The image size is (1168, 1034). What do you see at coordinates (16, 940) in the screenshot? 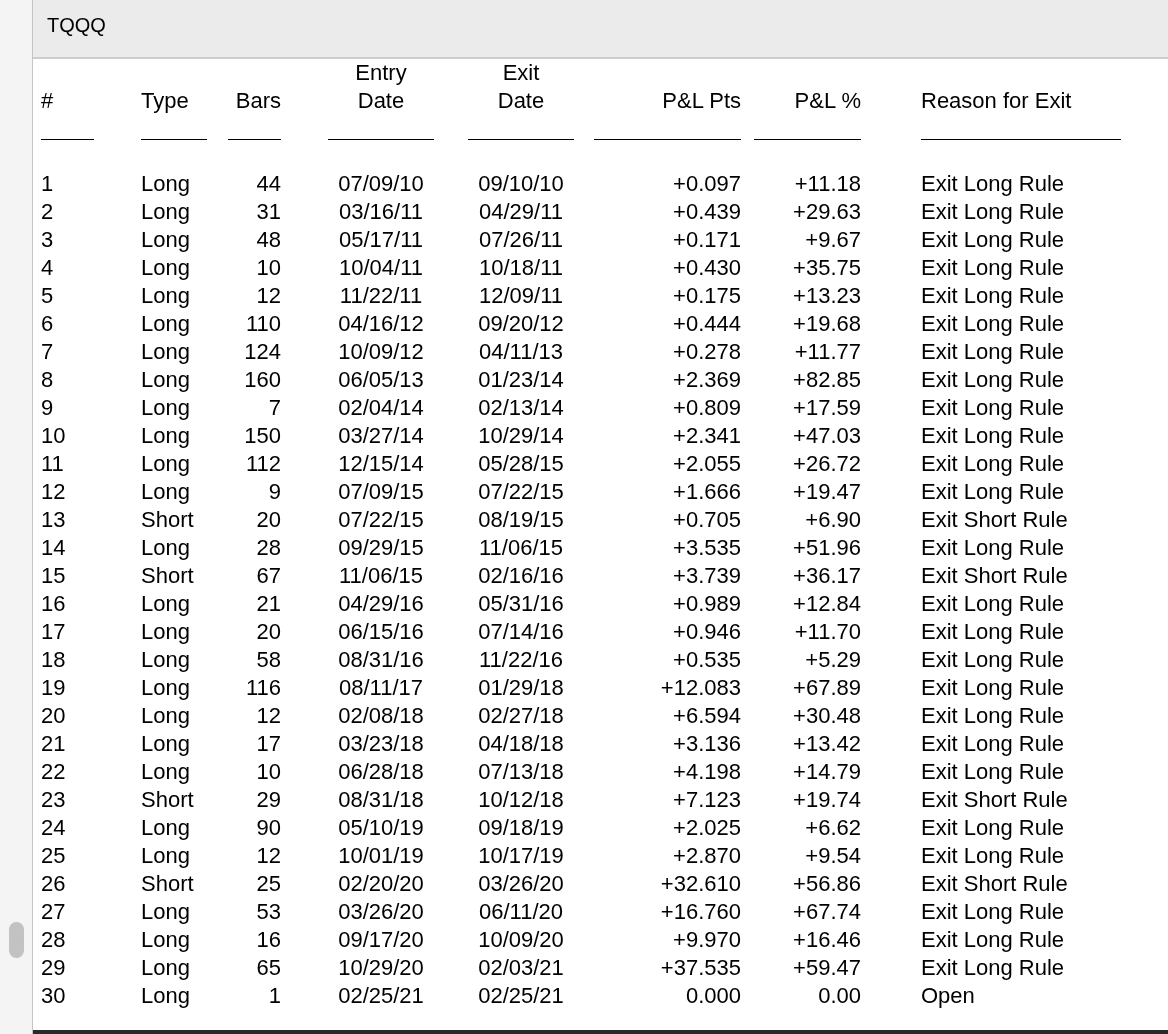
I see `scrollbar-thumb` at bounding box center [16, 940].